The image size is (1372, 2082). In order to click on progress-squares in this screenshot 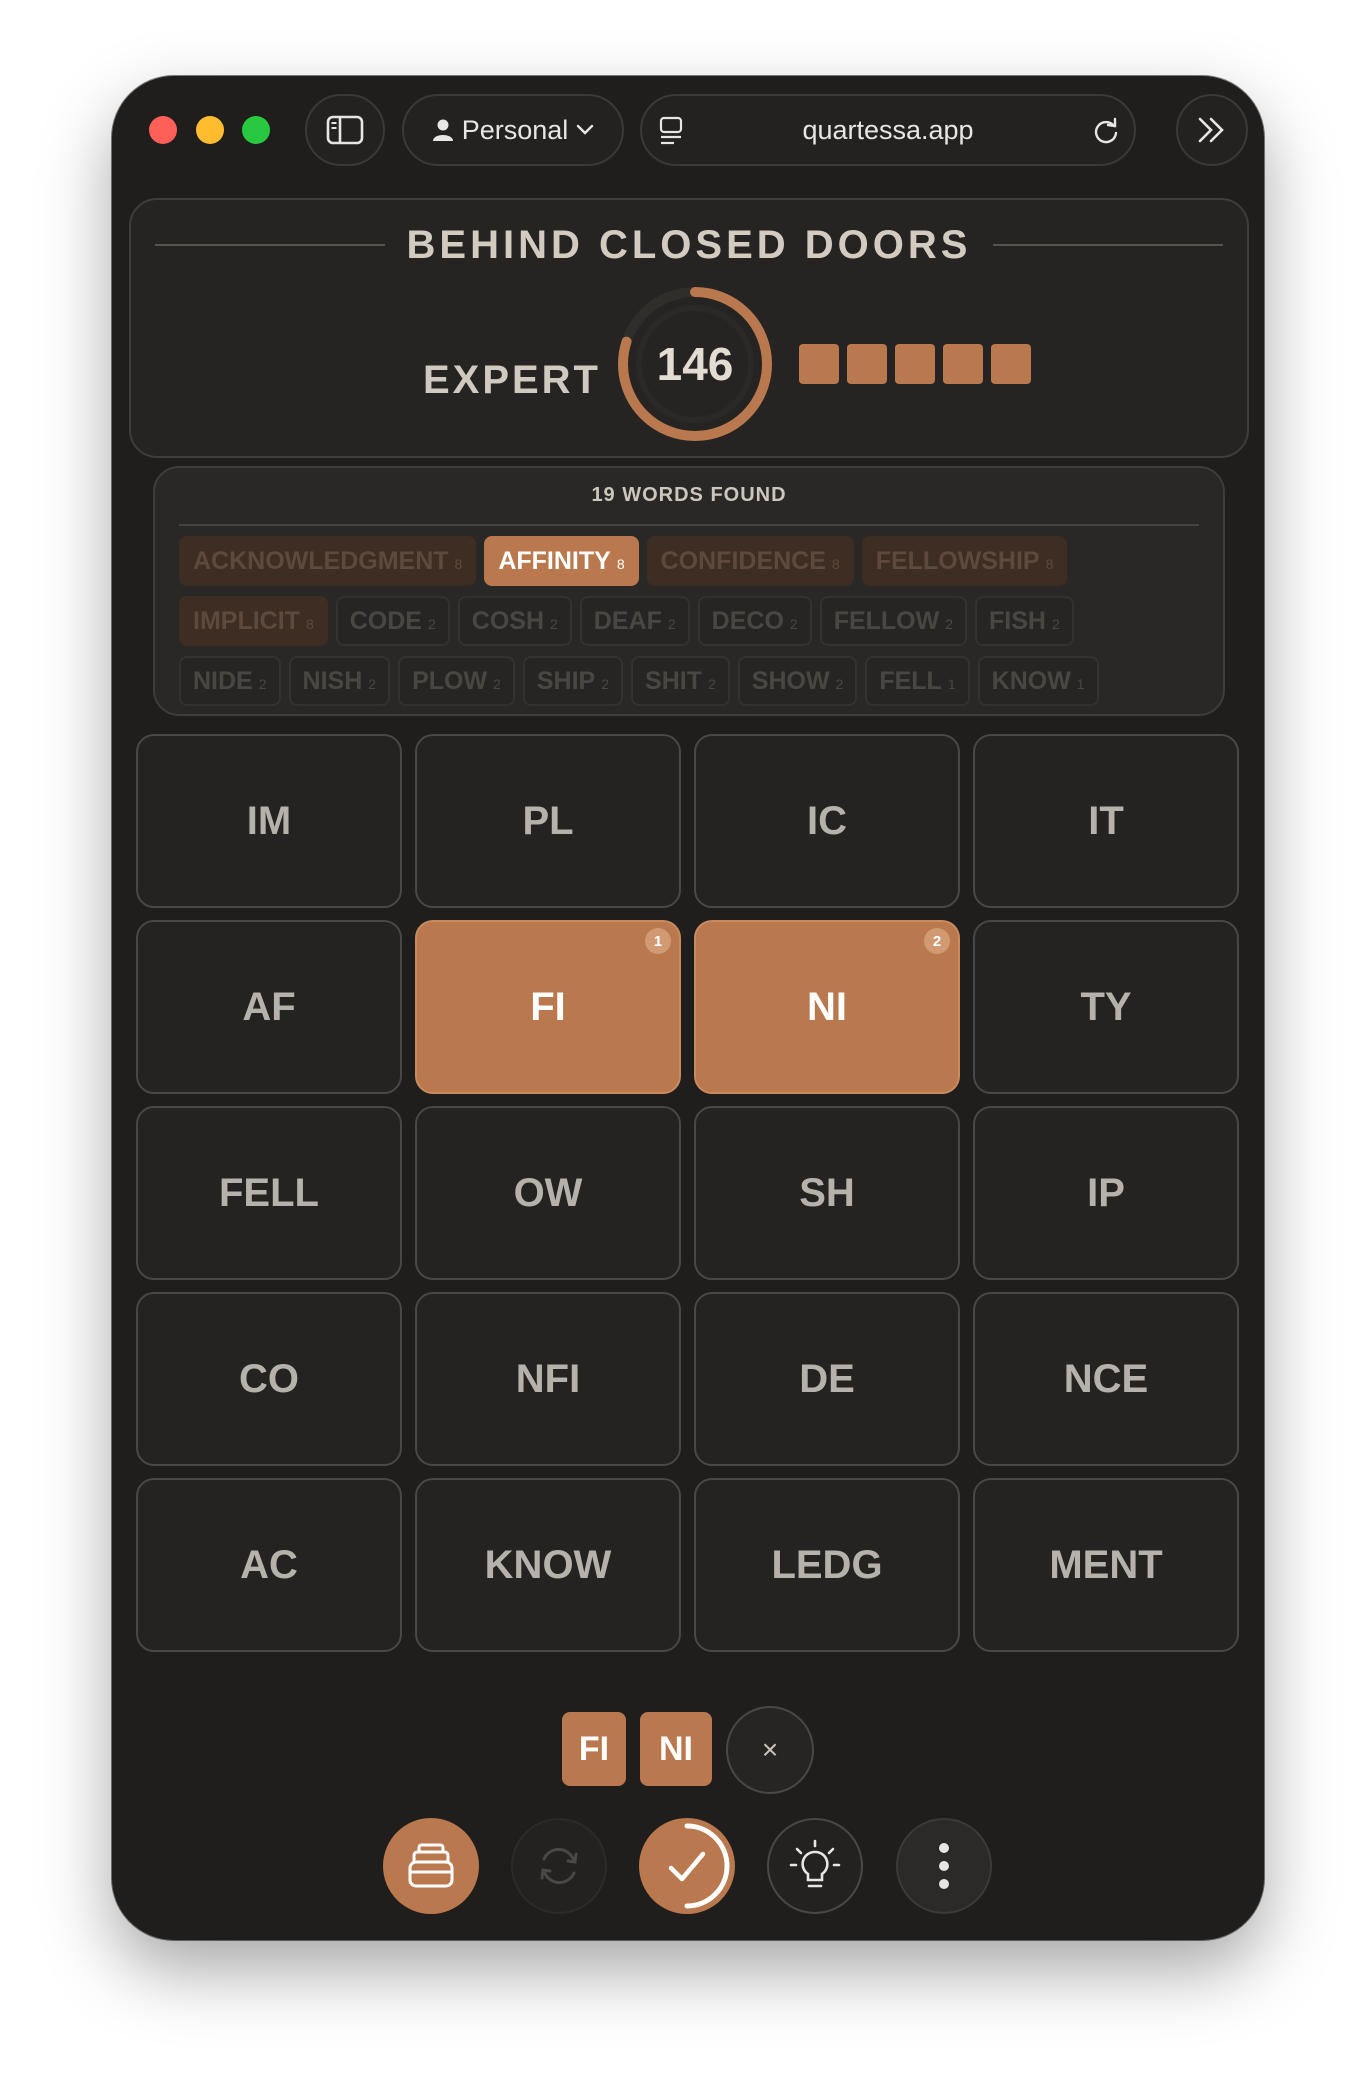, I will do `click(915, 364)`.